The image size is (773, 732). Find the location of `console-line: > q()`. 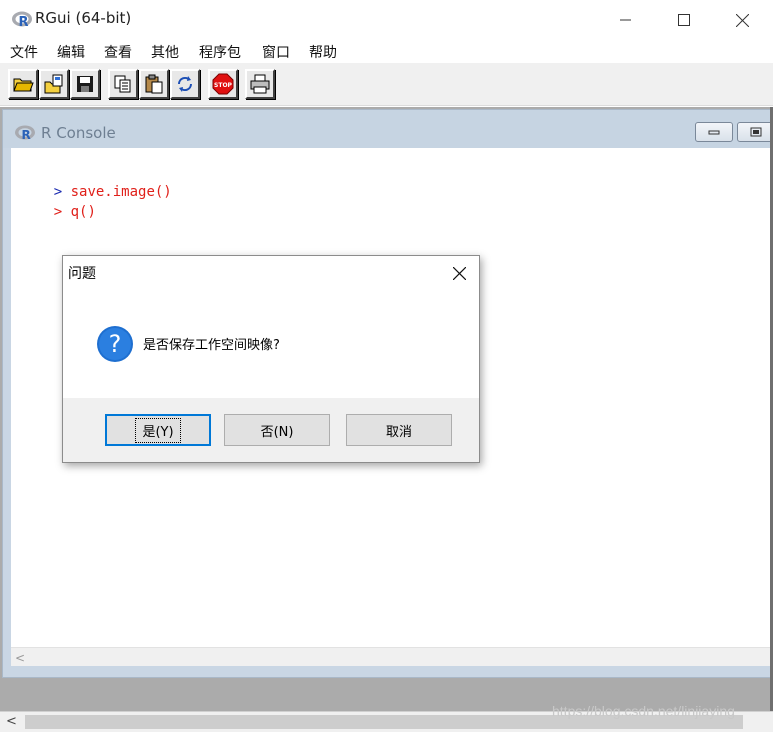

console-line: > q() is located at coordinates (58, 212).